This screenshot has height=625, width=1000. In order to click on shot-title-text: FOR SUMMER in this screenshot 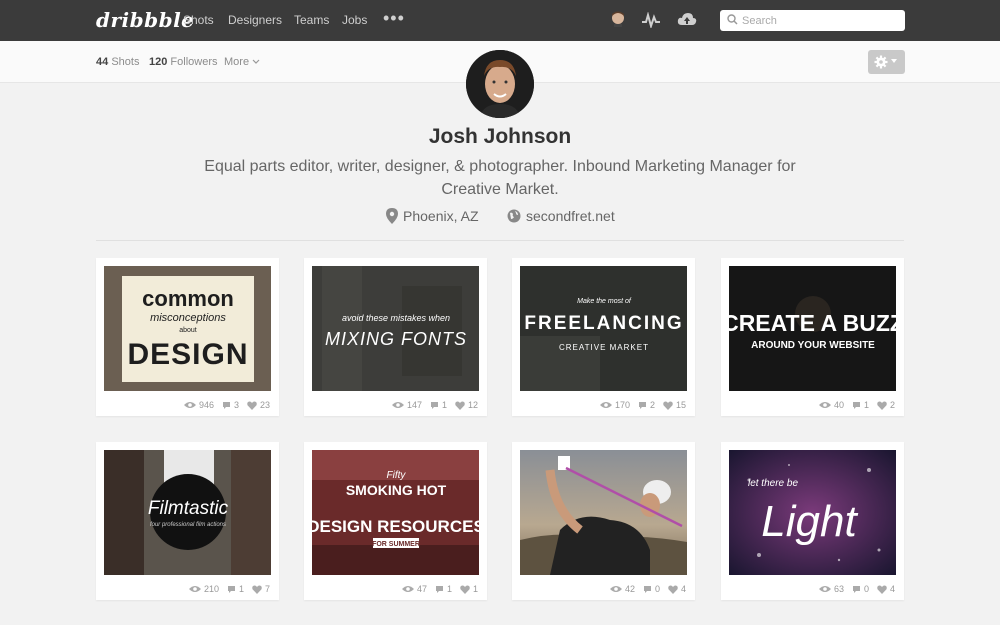, I will do `click(396, 544)`.